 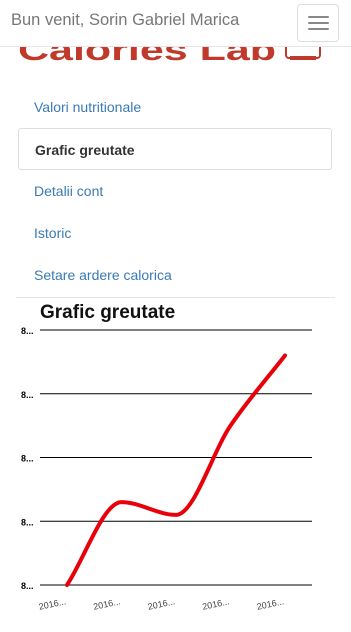 I want to click on scale-icon, so click(x=303, y=53).